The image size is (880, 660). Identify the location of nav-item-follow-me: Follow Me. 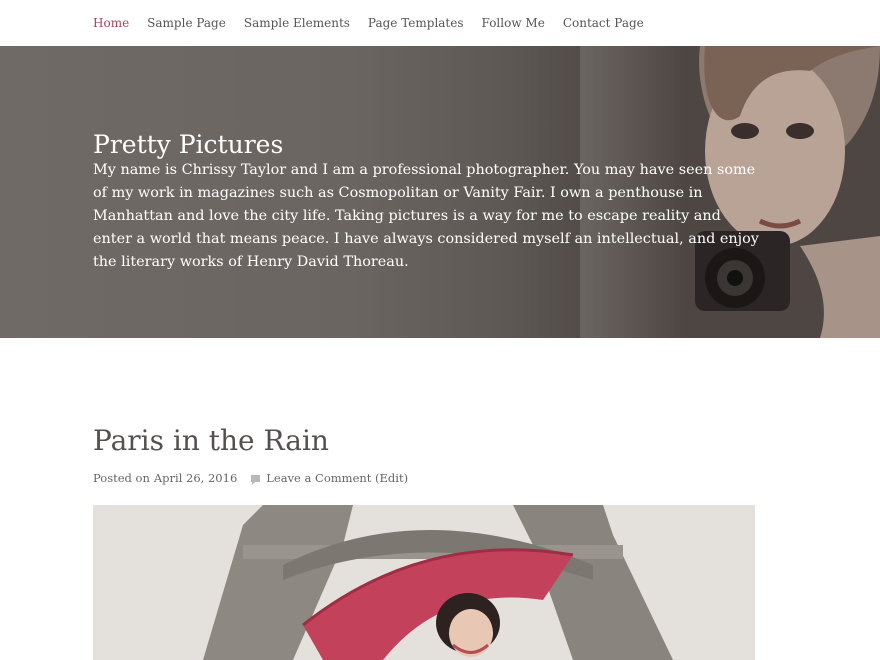
(513, 23).